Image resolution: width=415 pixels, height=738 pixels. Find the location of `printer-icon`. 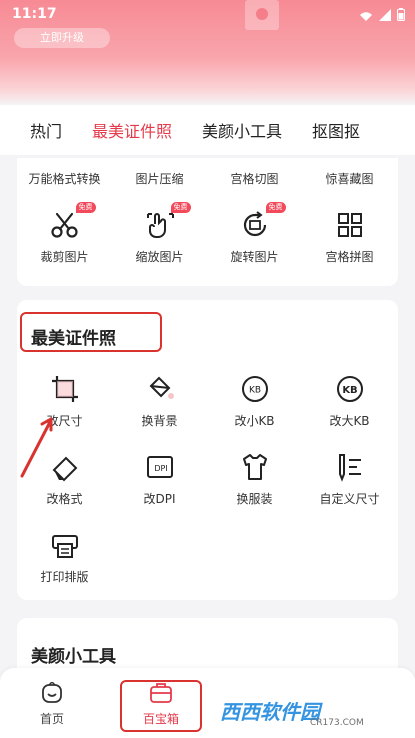

printer-icon is located at coordinates (64, 546).